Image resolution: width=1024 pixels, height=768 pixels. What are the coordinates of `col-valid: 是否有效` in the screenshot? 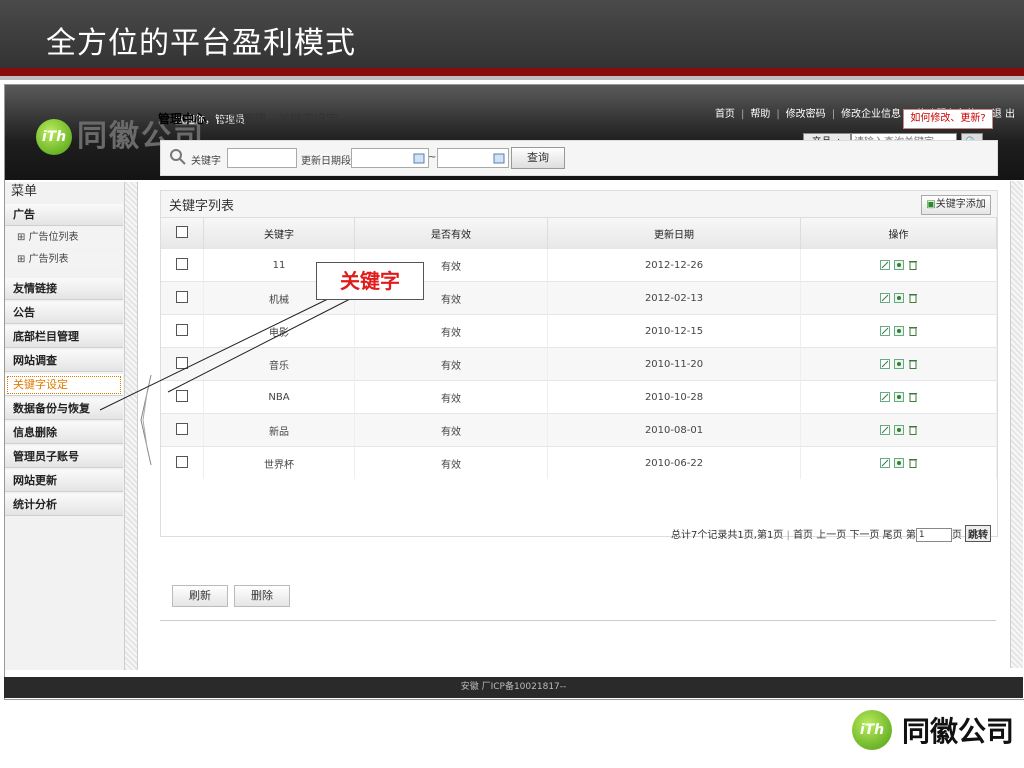 It's located at (451, 233).